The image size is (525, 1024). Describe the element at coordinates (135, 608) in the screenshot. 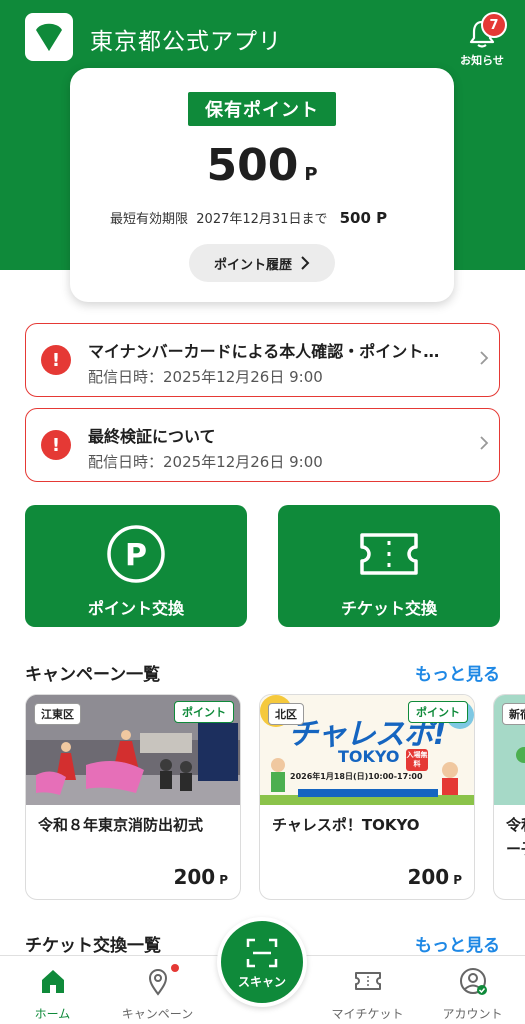

I see `point-exchange-label: ポイント交換` at that location.